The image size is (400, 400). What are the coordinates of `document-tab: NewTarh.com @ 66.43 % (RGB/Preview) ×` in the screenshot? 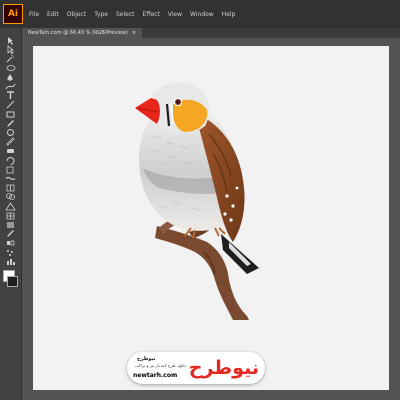 It's located at (82, 33).